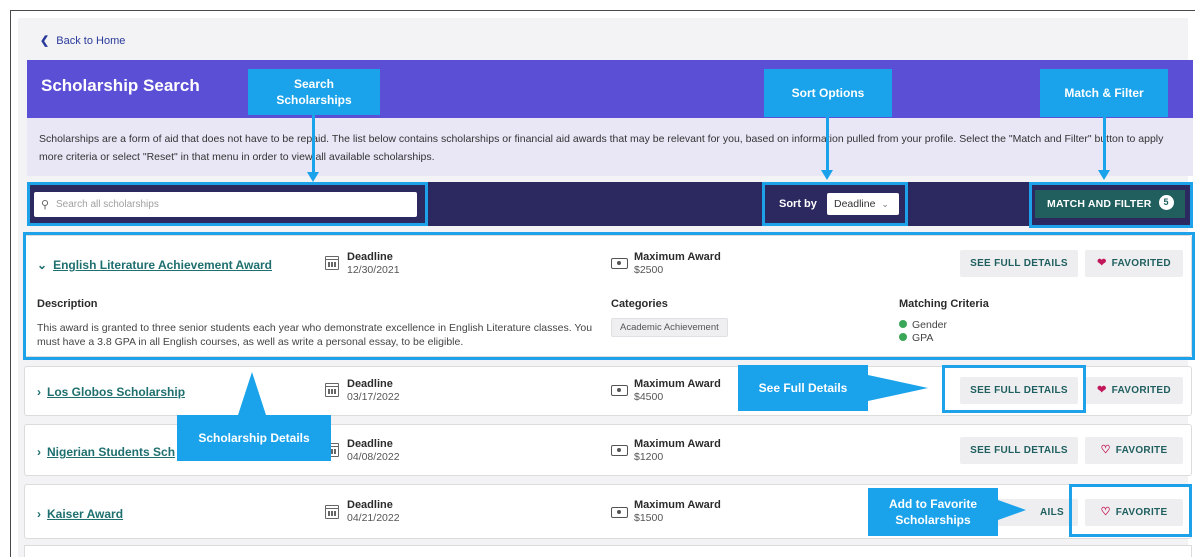 This screenshot has width=1195, height=557. What do you see at coordinates (1105, 450) in the screenshot?
I see `heart-outline-icon: ♡` at bounding box center [1105, 450].